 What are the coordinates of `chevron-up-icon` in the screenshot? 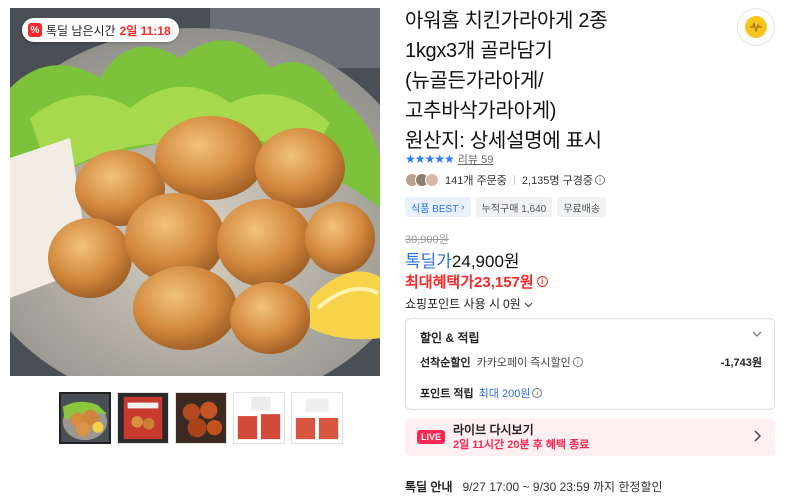 It's located at (757, 334).